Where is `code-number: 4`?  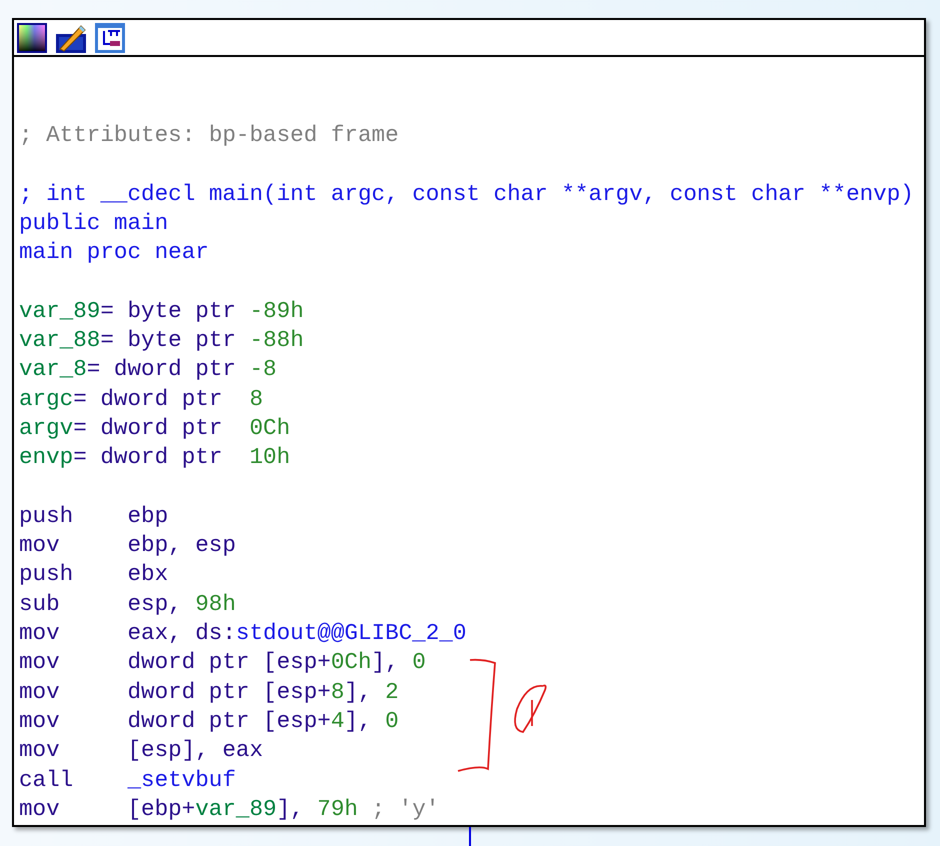
code-number: 4 is located at coordinates (337, 721).